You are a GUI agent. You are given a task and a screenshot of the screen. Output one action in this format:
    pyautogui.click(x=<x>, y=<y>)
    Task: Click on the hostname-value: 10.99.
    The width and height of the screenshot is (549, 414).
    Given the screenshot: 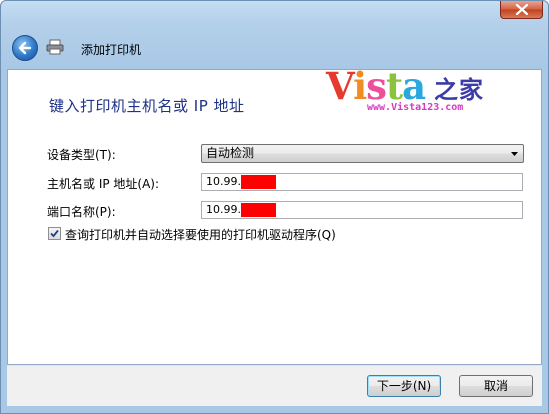 What is the action you would take?
    pyautogui.click(x=223, y=181)
    